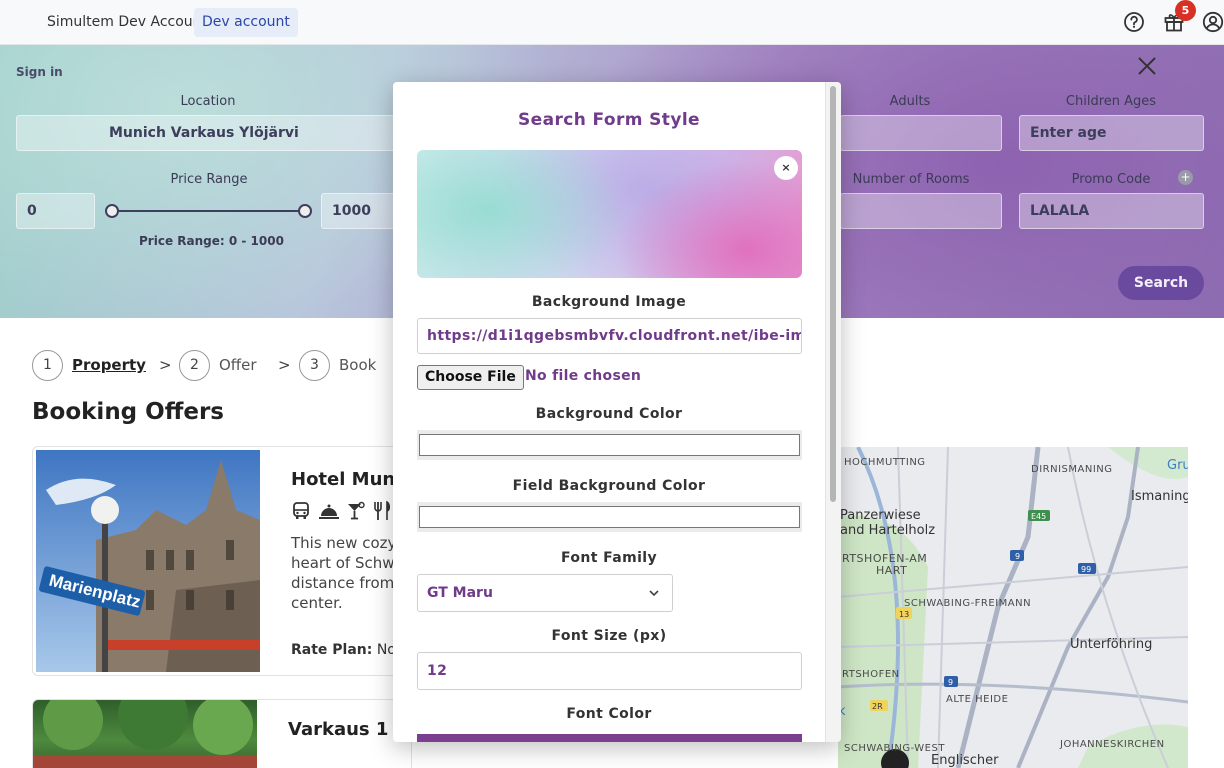  I want to click on map-label: SCHWABING-FREIMANN, so click(968, 603).